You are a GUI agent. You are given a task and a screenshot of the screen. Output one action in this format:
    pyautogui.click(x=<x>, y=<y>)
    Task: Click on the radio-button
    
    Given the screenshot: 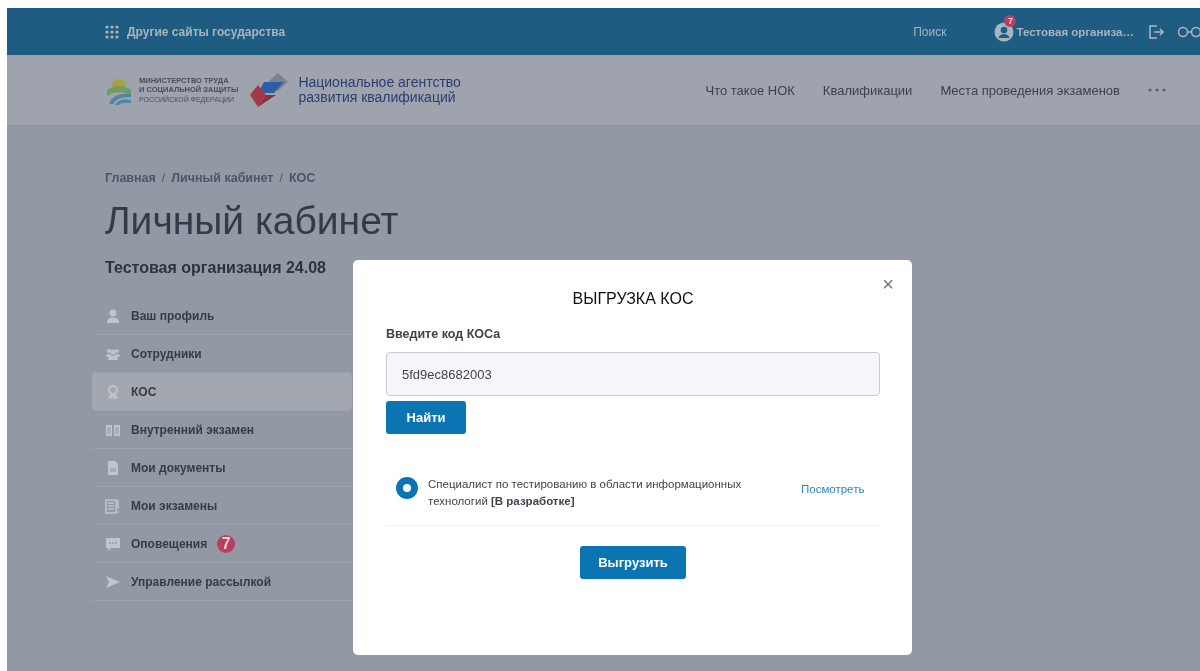 What is the action you would take?
    pyautogui.click(x=407, y=488)
    